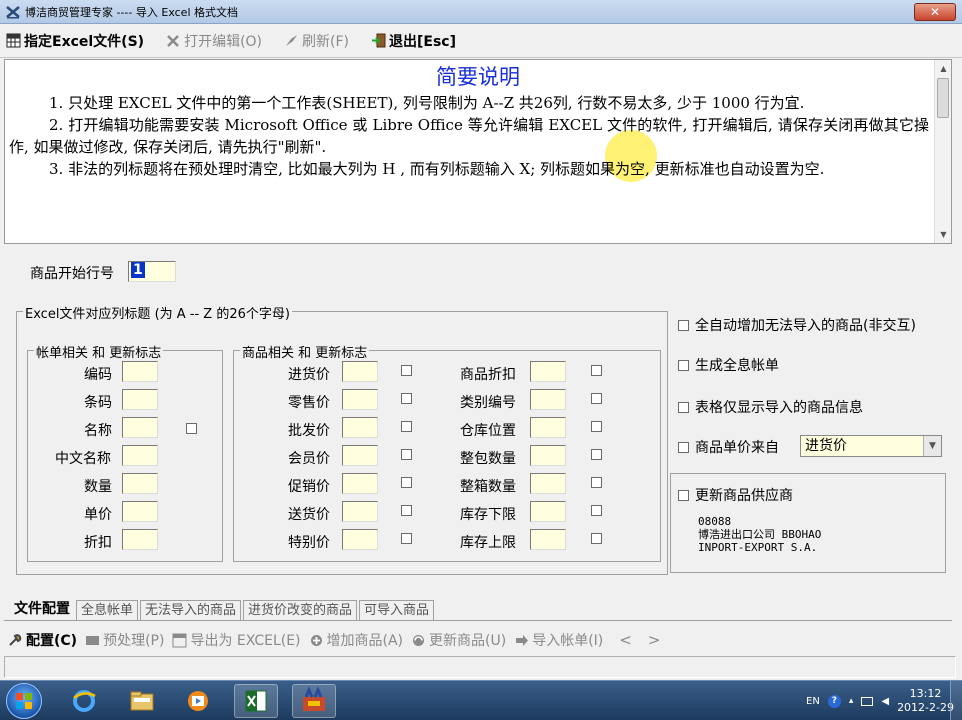  Describe the element at coordinates (935, 12) in the screenshot. I see `close-button: ✕` at that location.